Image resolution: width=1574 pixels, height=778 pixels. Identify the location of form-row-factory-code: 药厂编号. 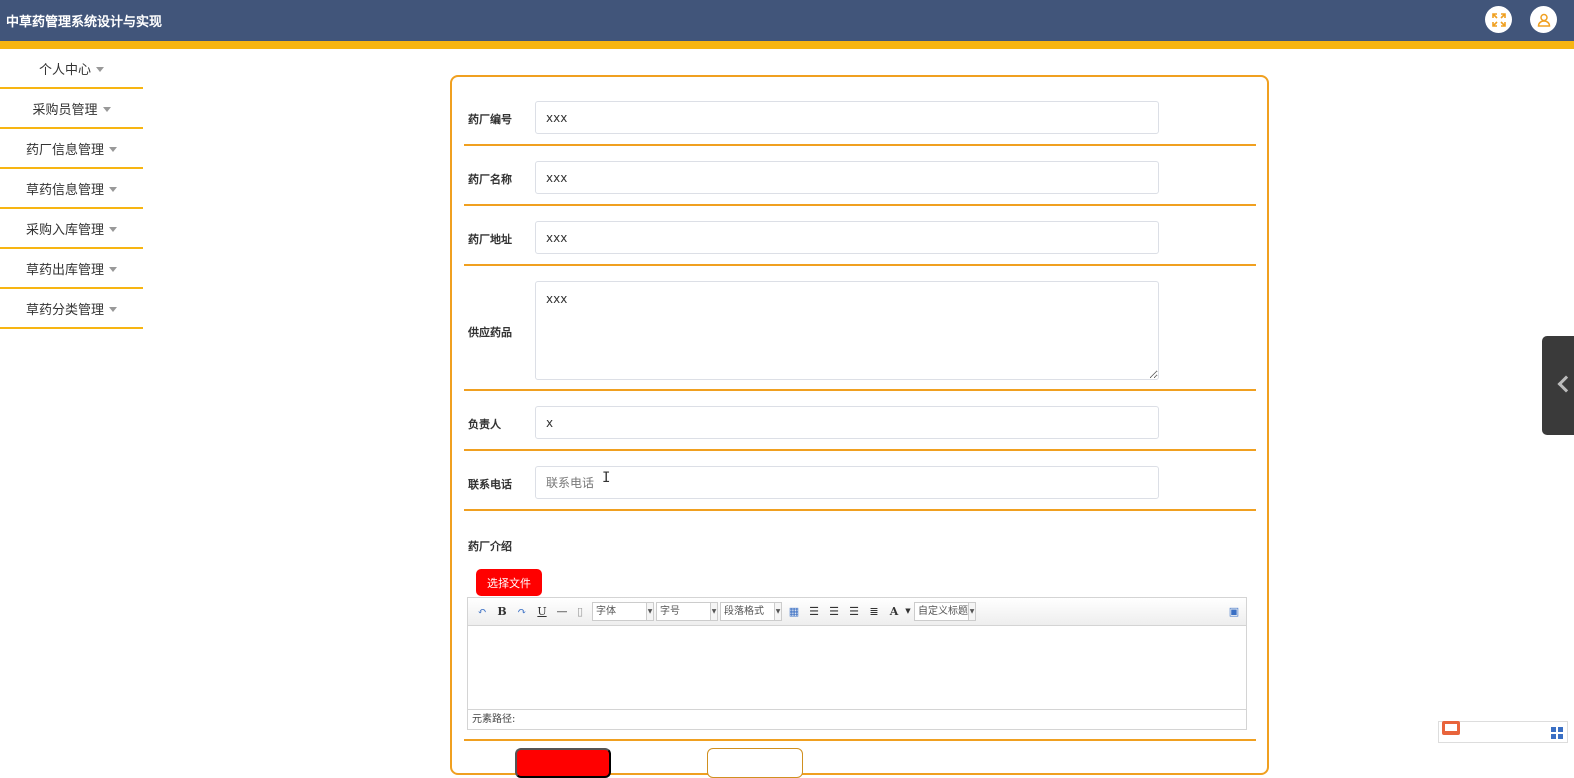
(860, 116).